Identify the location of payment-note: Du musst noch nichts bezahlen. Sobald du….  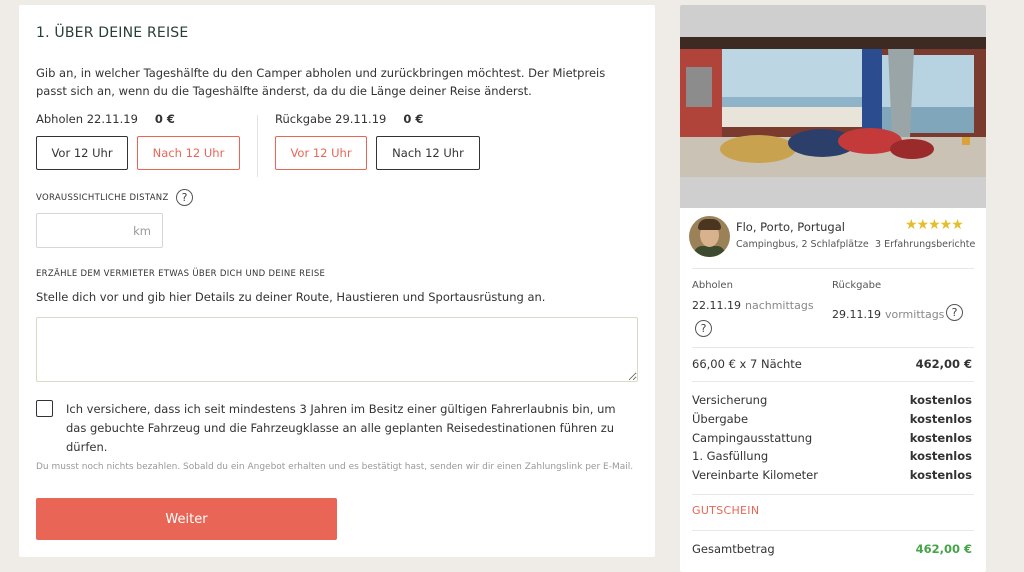
(335, 467).